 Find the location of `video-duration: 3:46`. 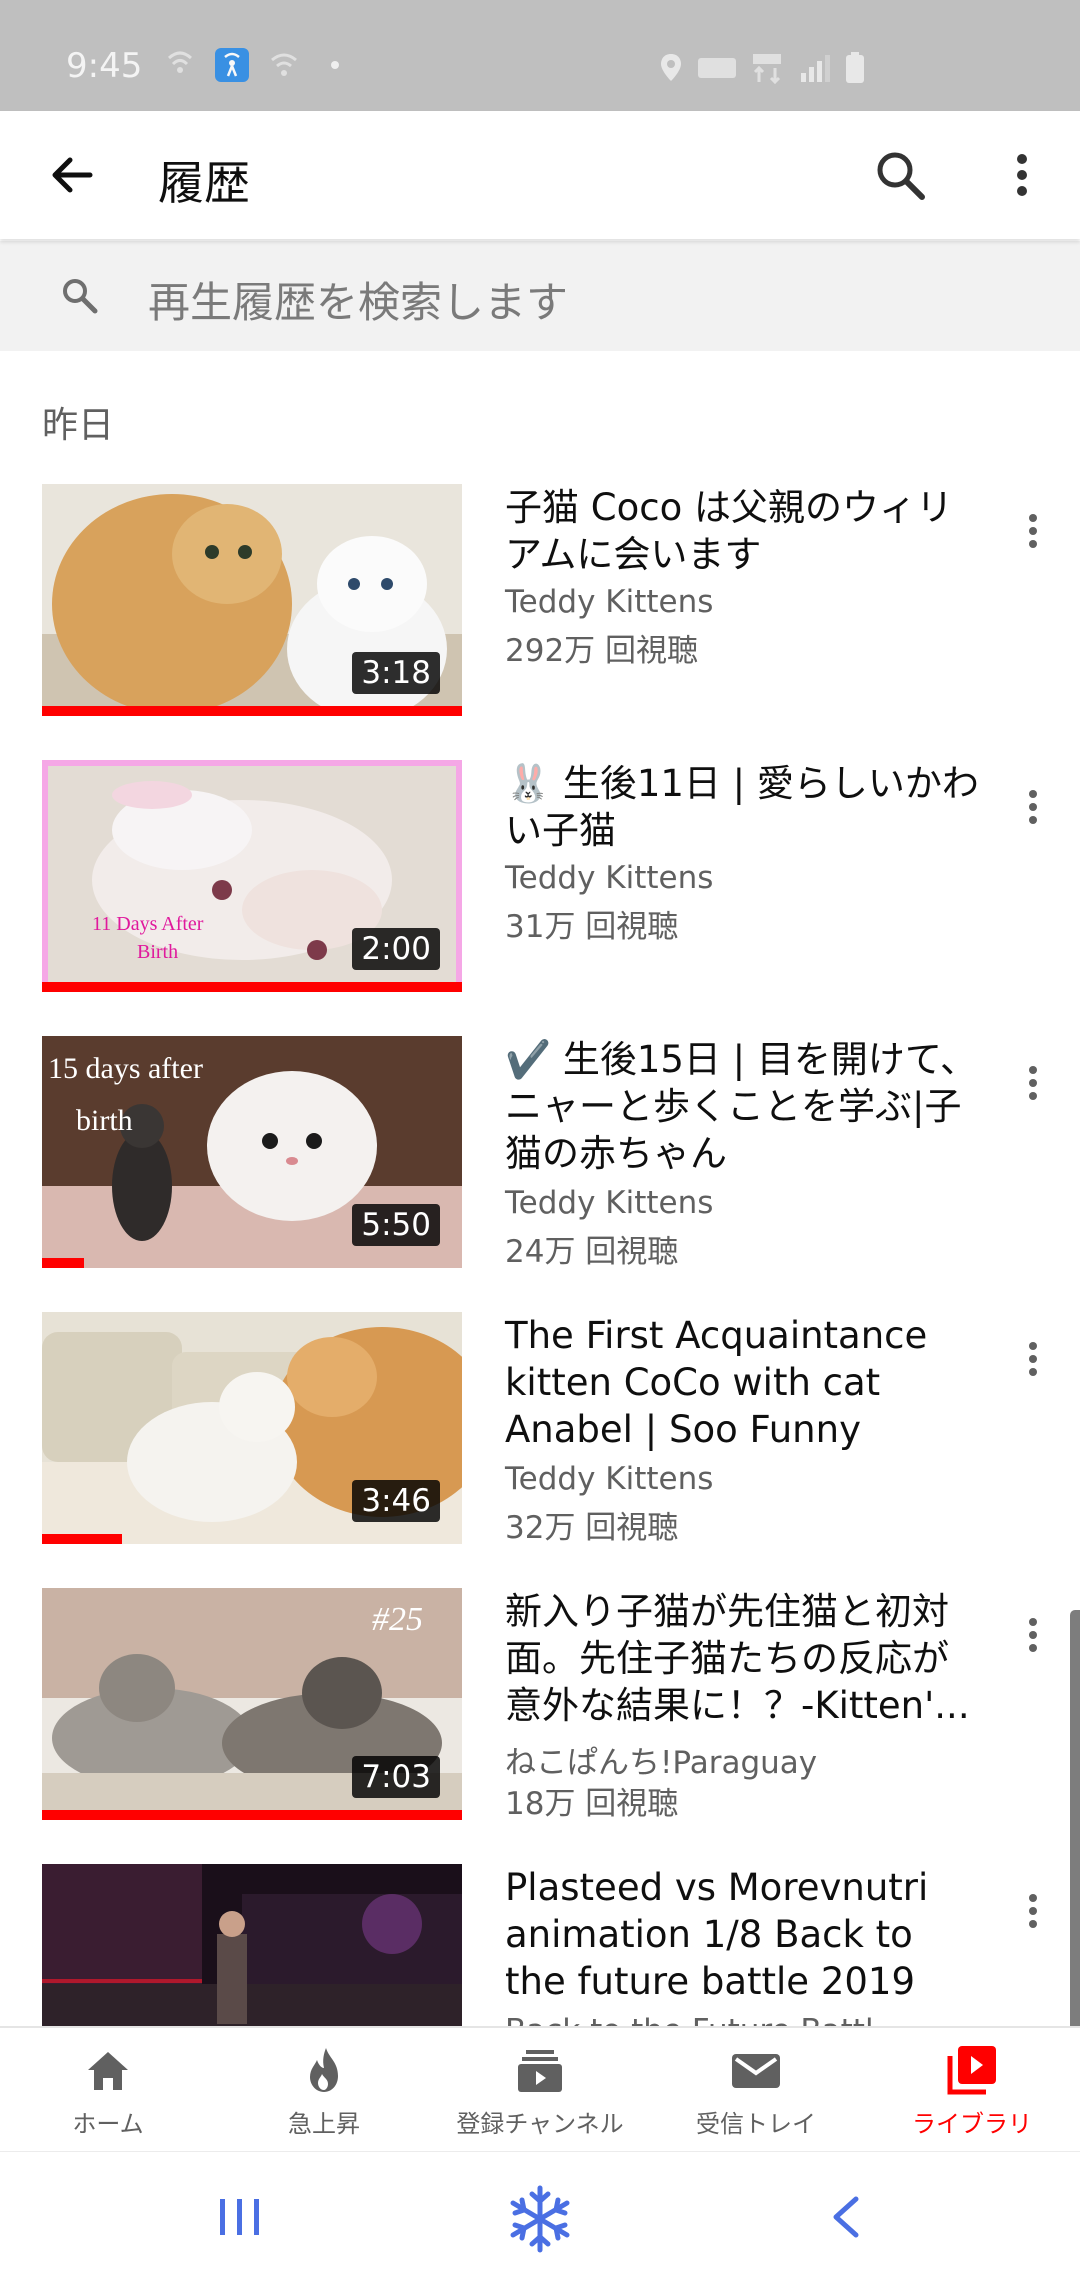

video-duration: 3:46 is located at coordinates (396, 1501).